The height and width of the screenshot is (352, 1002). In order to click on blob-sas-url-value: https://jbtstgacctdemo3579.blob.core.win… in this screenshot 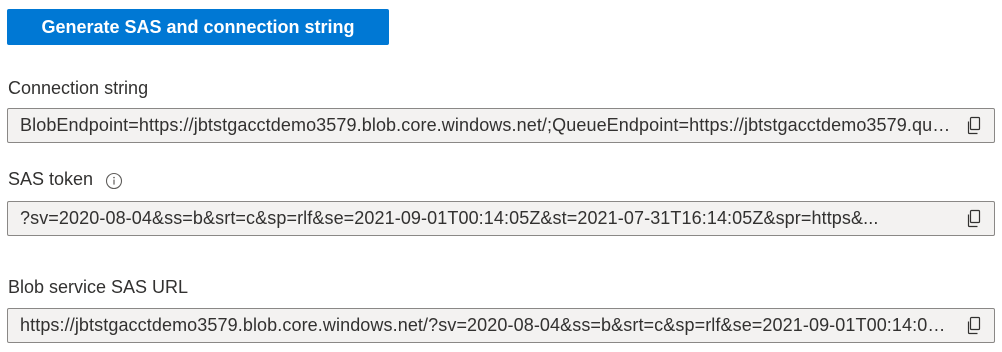, I will do `click(481, 325)`.